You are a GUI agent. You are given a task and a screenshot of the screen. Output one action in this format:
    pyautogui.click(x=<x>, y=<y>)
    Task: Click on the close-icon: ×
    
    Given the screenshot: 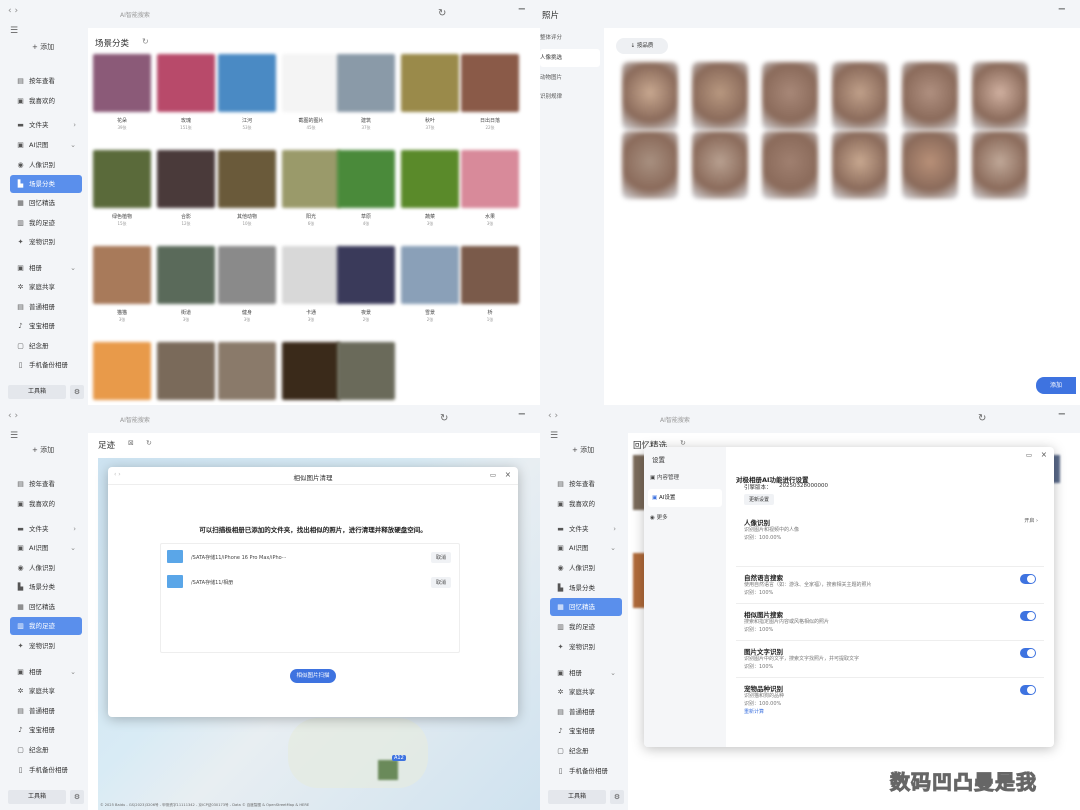 What is the action you would take?
    pyautogui.click(x=508, y=474)
    